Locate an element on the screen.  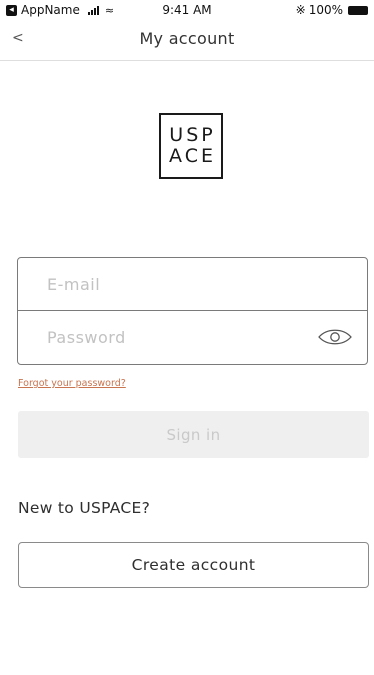
password-field is located at coordinates (172, 337).